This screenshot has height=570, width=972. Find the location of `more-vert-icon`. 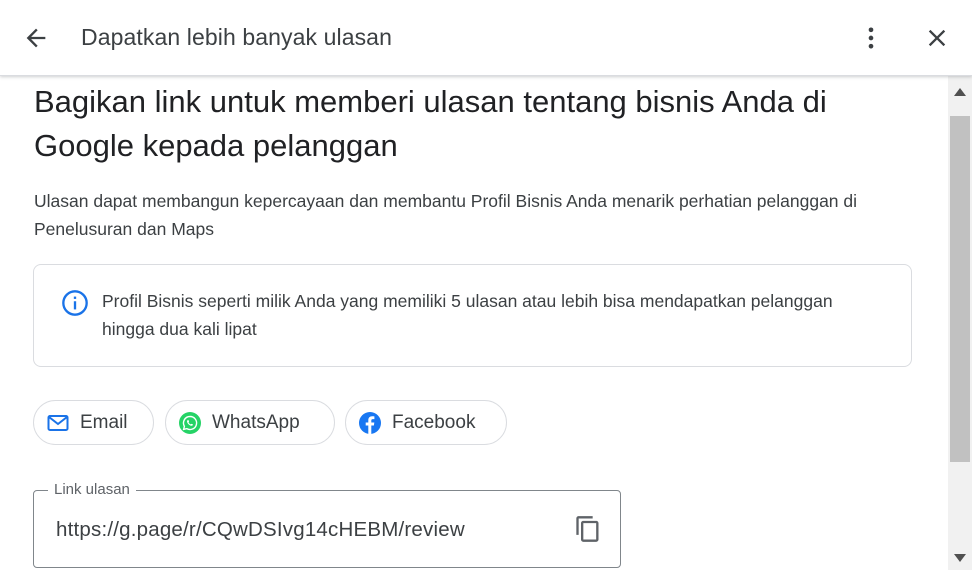

more-vert-icon is located at coordinates (871, 38).